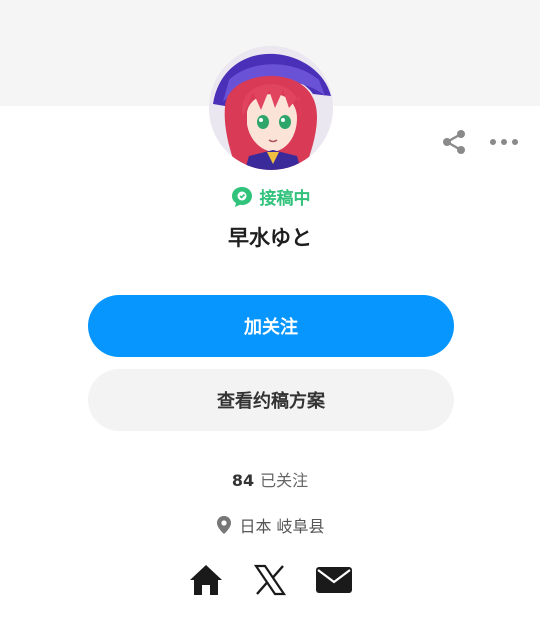  What do you see at coordinates (454, 142) in the screenshot?
I see `share-icon` at bounding box center [454, 142].